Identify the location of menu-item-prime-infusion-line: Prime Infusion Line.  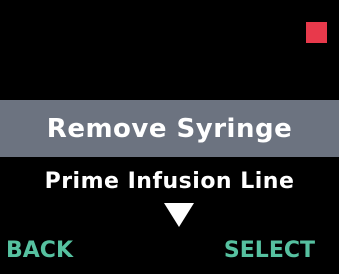
(169, 182).